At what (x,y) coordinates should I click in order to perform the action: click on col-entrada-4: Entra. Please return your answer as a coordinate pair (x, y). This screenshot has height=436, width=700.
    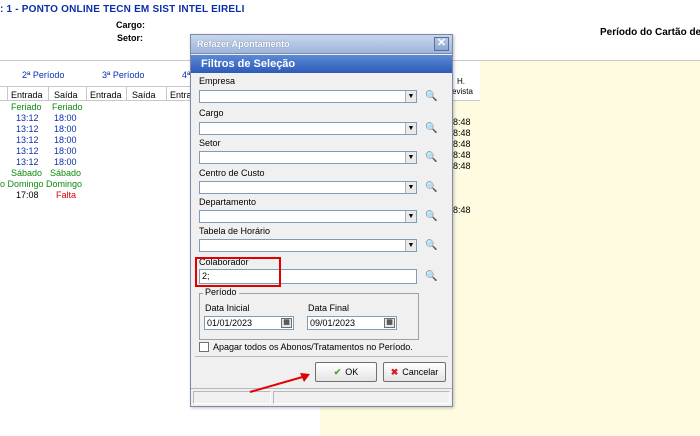
    Looking at the image, I should click on (181, 95).